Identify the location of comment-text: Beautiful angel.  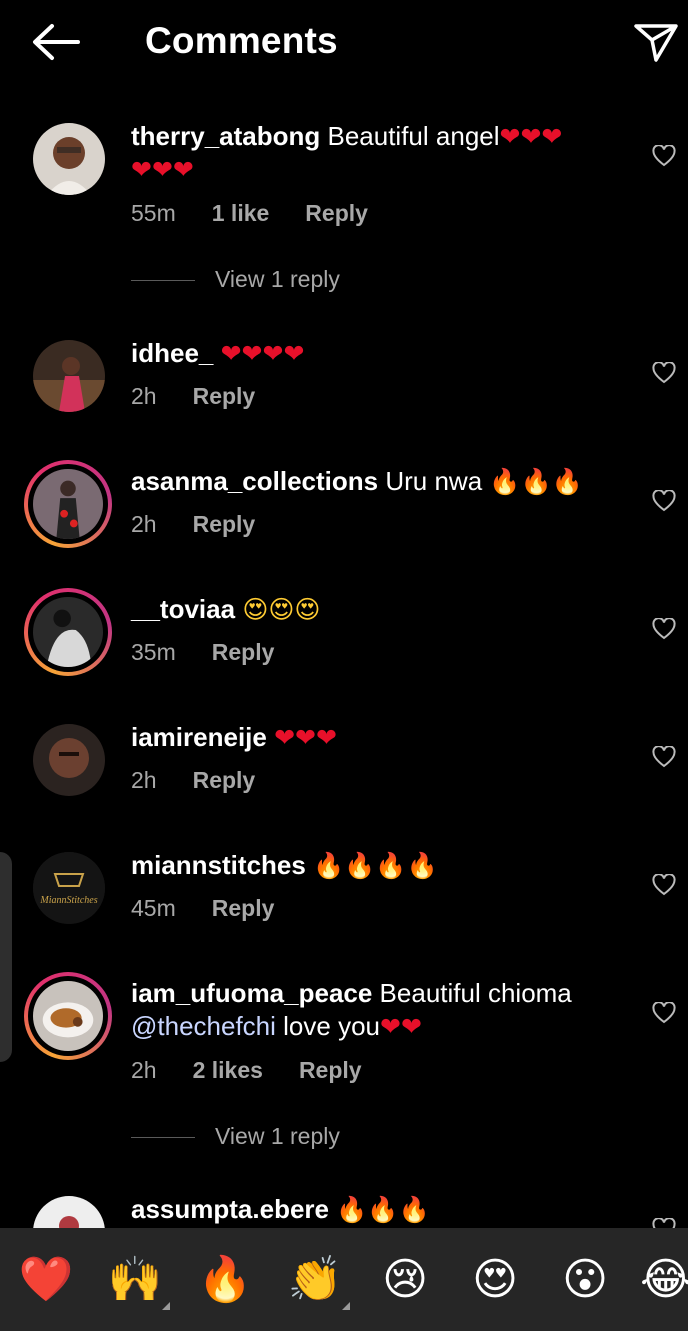
(410, 136).